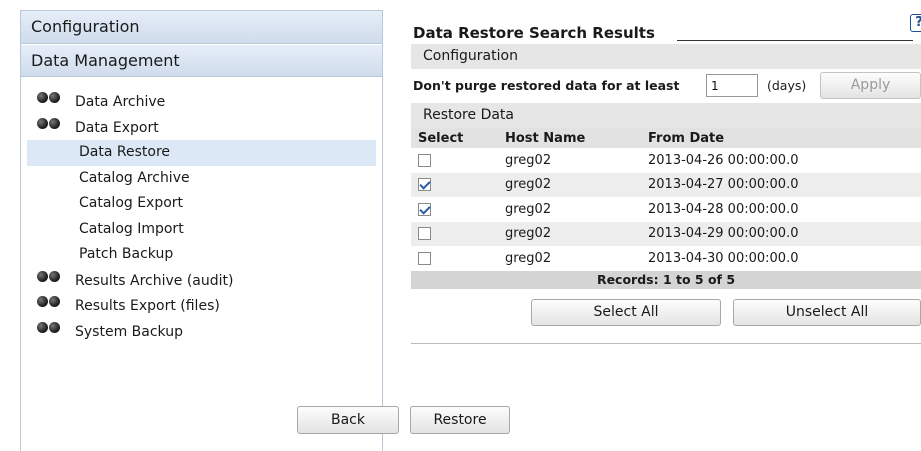 Image resolution: width=921 pixels, height=451 pixels. What do you see at coordinates (795, 40) in the screenshot?
I see `title-underline` at bounding box center [795, 40].